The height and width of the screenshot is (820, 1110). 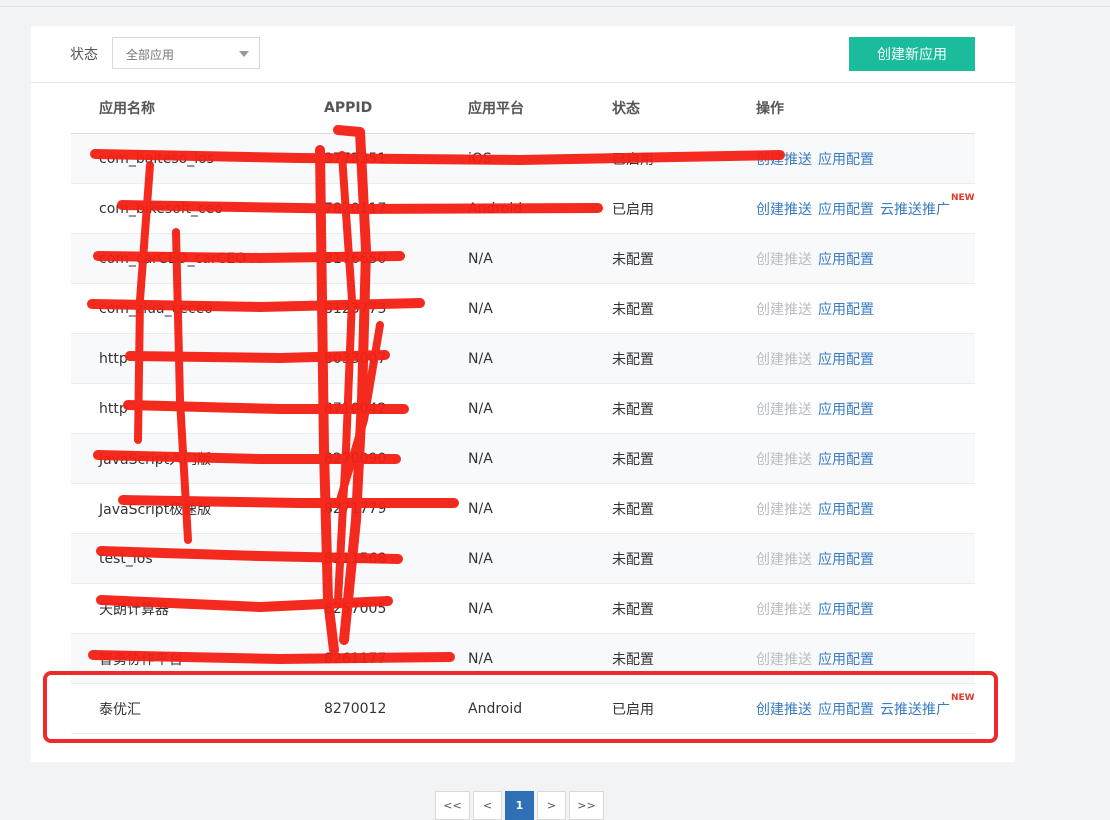 I want to click on table-row: com_ziua_ceceo 8123773 N/A 未配置 创建推送 应用配置, so click(x=523, y=308).